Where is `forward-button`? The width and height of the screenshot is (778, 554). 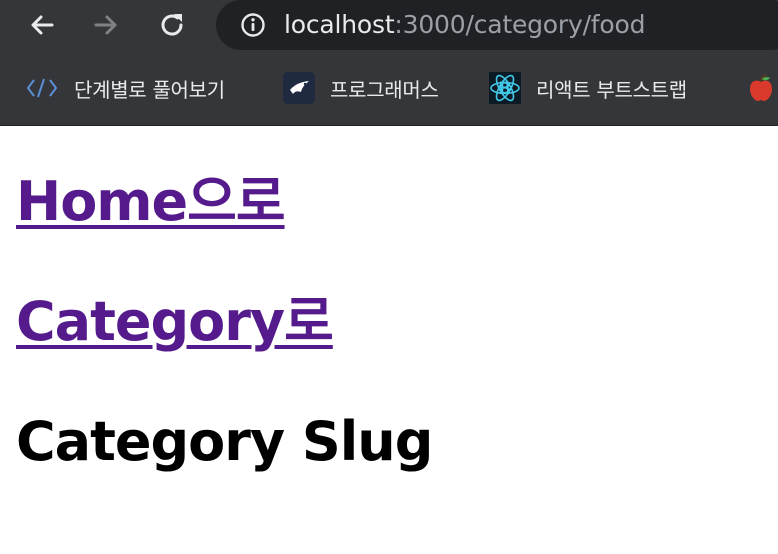 forward-button is located at coordinates (106, 25).